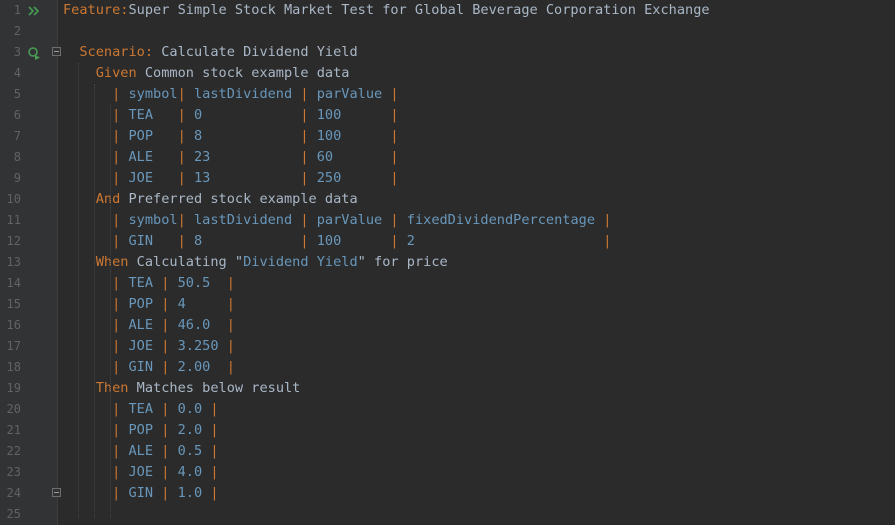 Image resolution: width=895 pixels, height=525 pixels. What do you see at coordinates (13, 199) in the screenshot?
I see `line-number: 10` at bounding box center [13, 199].